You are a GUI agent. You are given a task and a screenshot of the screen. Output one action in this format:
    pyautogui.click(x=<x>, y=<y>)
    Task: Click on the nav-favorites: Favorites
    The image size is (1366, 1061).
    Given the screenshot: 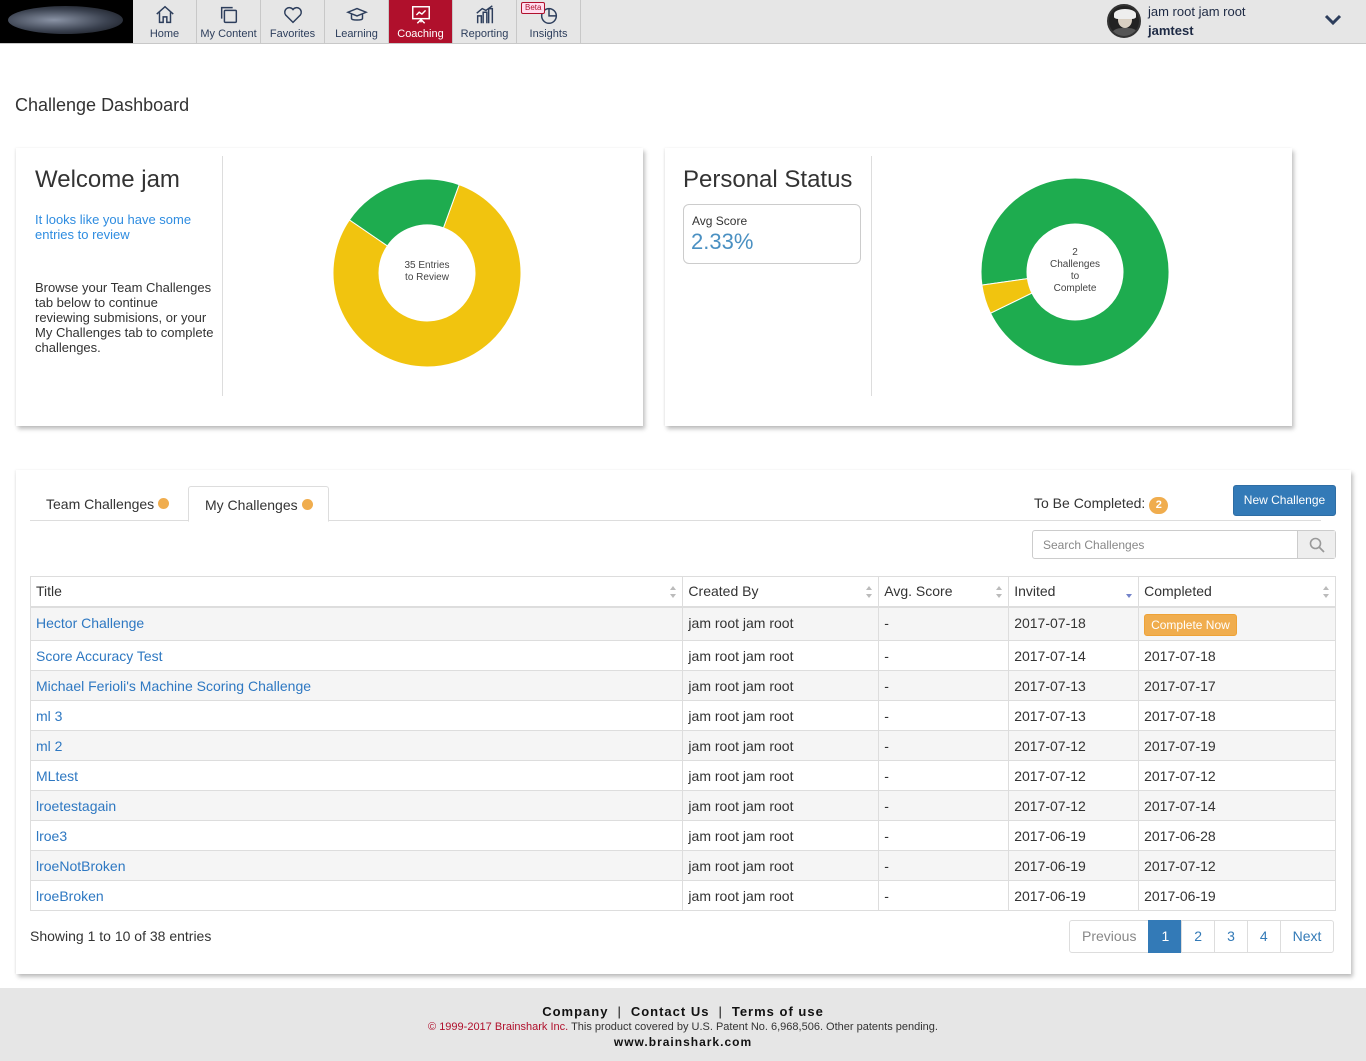 What is the action you would take?
    pyautogui.click(x=293, y=21)
    